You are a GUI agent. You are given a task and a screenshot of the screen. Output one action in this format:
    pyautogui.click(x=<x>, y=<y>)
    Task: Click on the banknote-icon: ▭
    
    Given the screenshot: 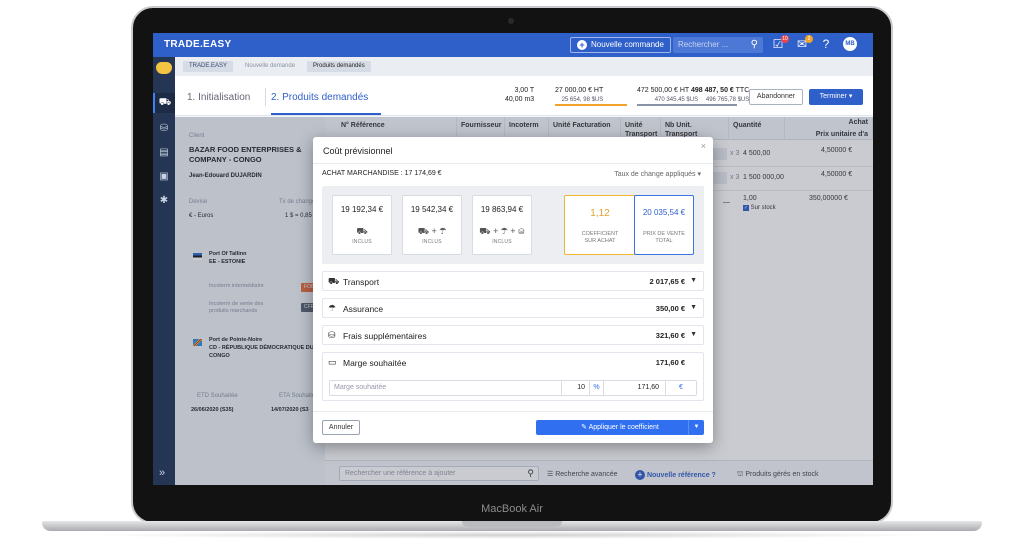 What is the action you would take?
    pyautogui.click(x=332, y=362)
    